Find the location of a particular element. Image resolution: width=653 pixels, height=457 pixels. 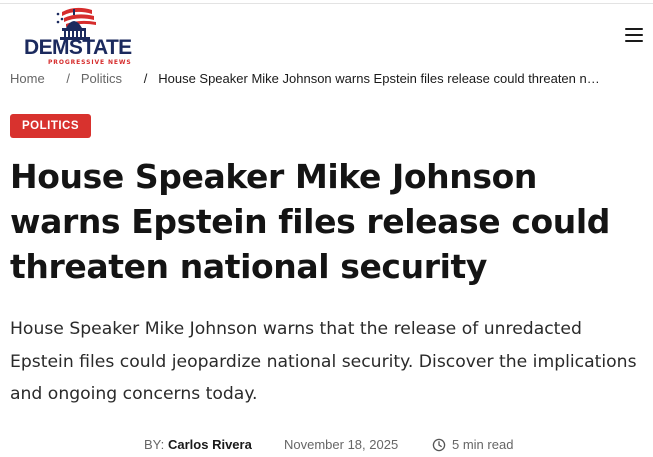

publish-date: November 18, 2025 is located at coordinates (341, 444).